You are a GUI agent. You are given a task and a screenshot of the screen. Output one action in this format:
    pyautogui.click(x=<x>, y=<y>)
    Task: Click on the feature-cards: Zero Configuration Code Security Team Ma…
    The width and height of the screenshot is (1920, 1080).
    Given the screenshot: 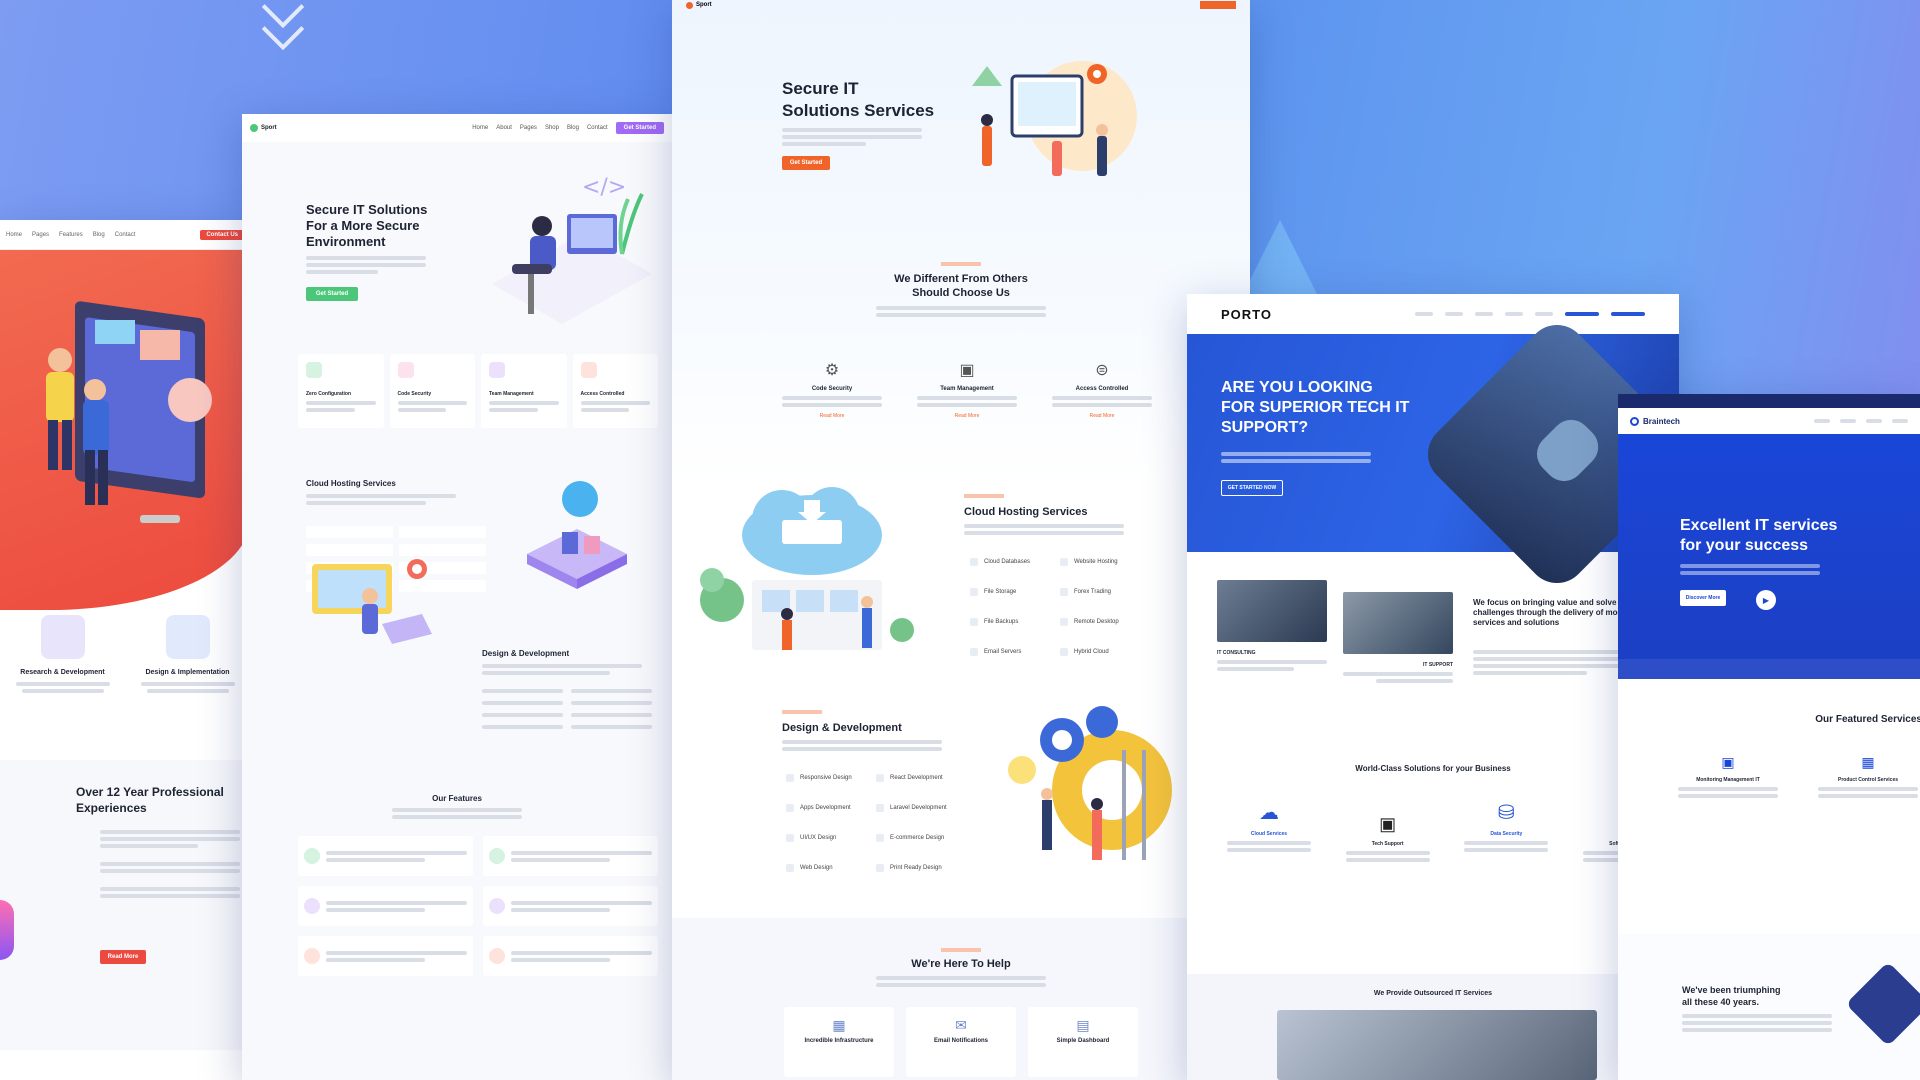 What is the action you would take?
    pyautogui.click(x=478, y=391)
    